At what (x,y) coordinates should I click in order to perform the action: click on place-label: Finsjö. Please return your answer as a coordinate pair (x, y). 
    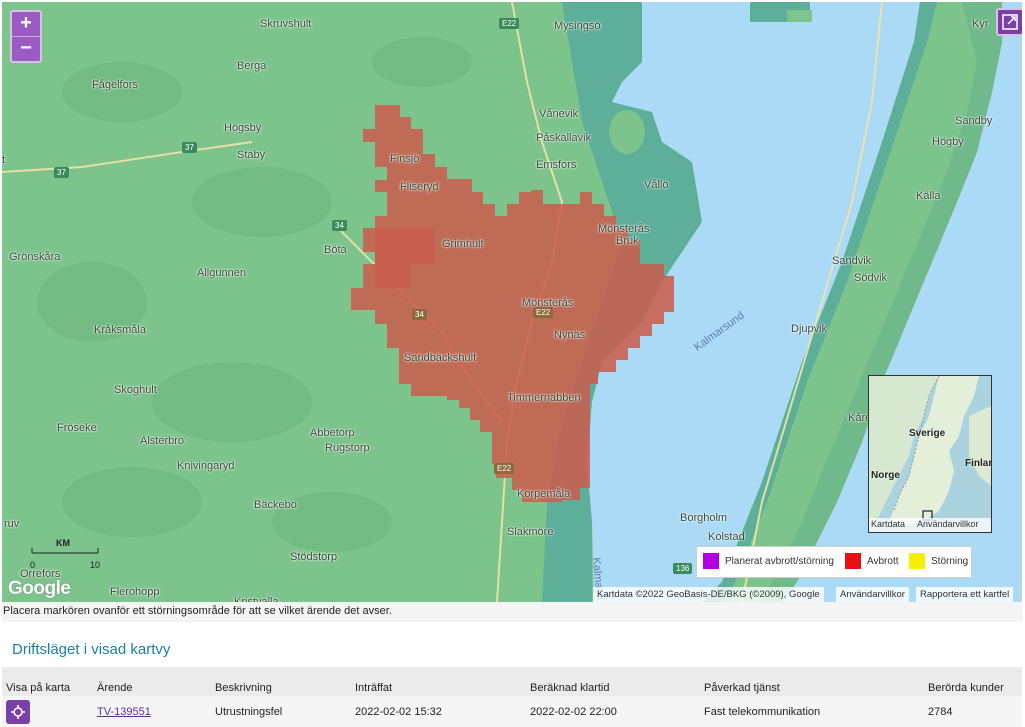
    Looking at the image, I should click on (405, 159).